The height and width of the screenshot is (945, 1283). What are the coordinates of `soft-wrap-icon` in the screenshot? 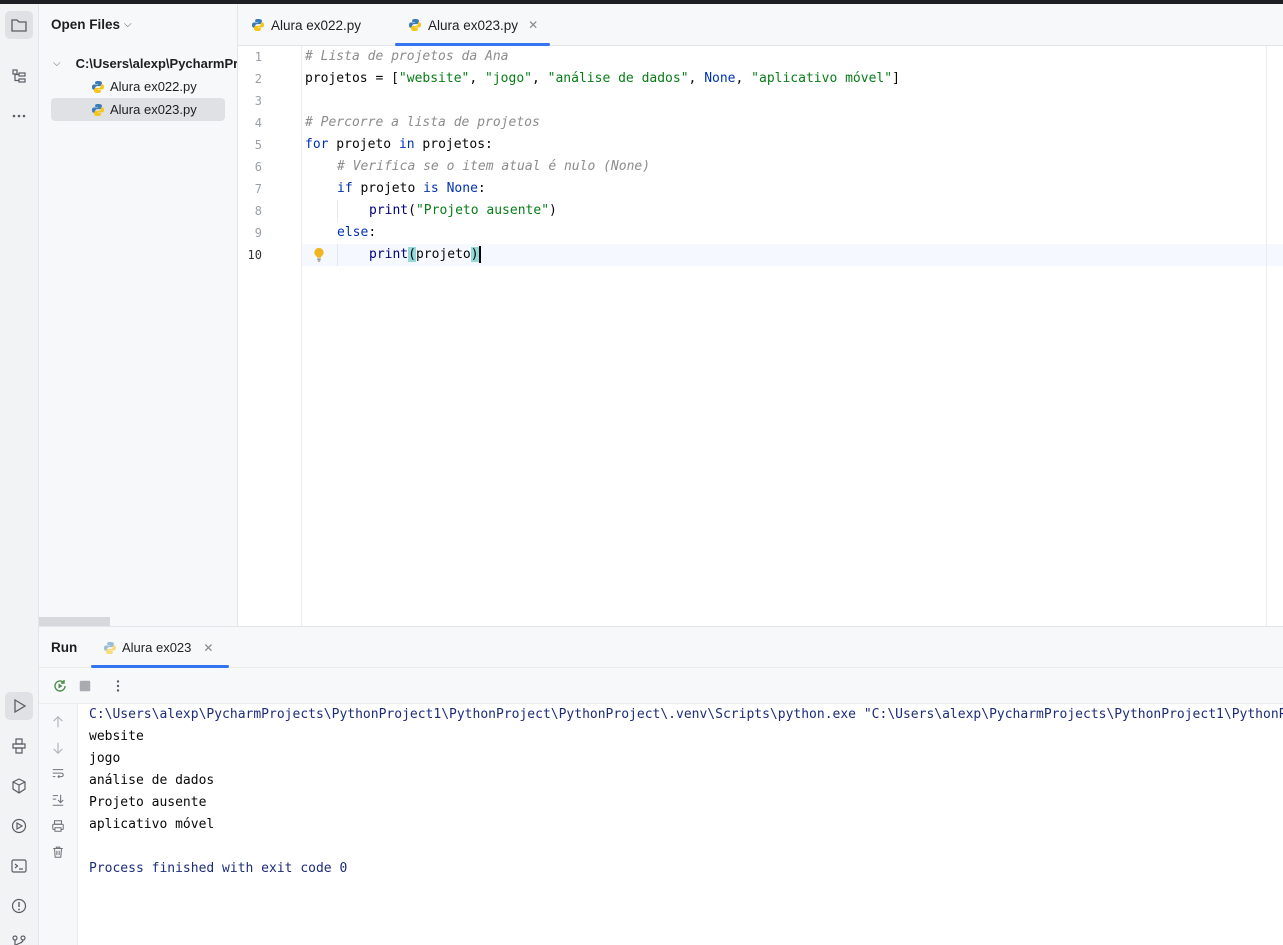 It's located at (58, 774).